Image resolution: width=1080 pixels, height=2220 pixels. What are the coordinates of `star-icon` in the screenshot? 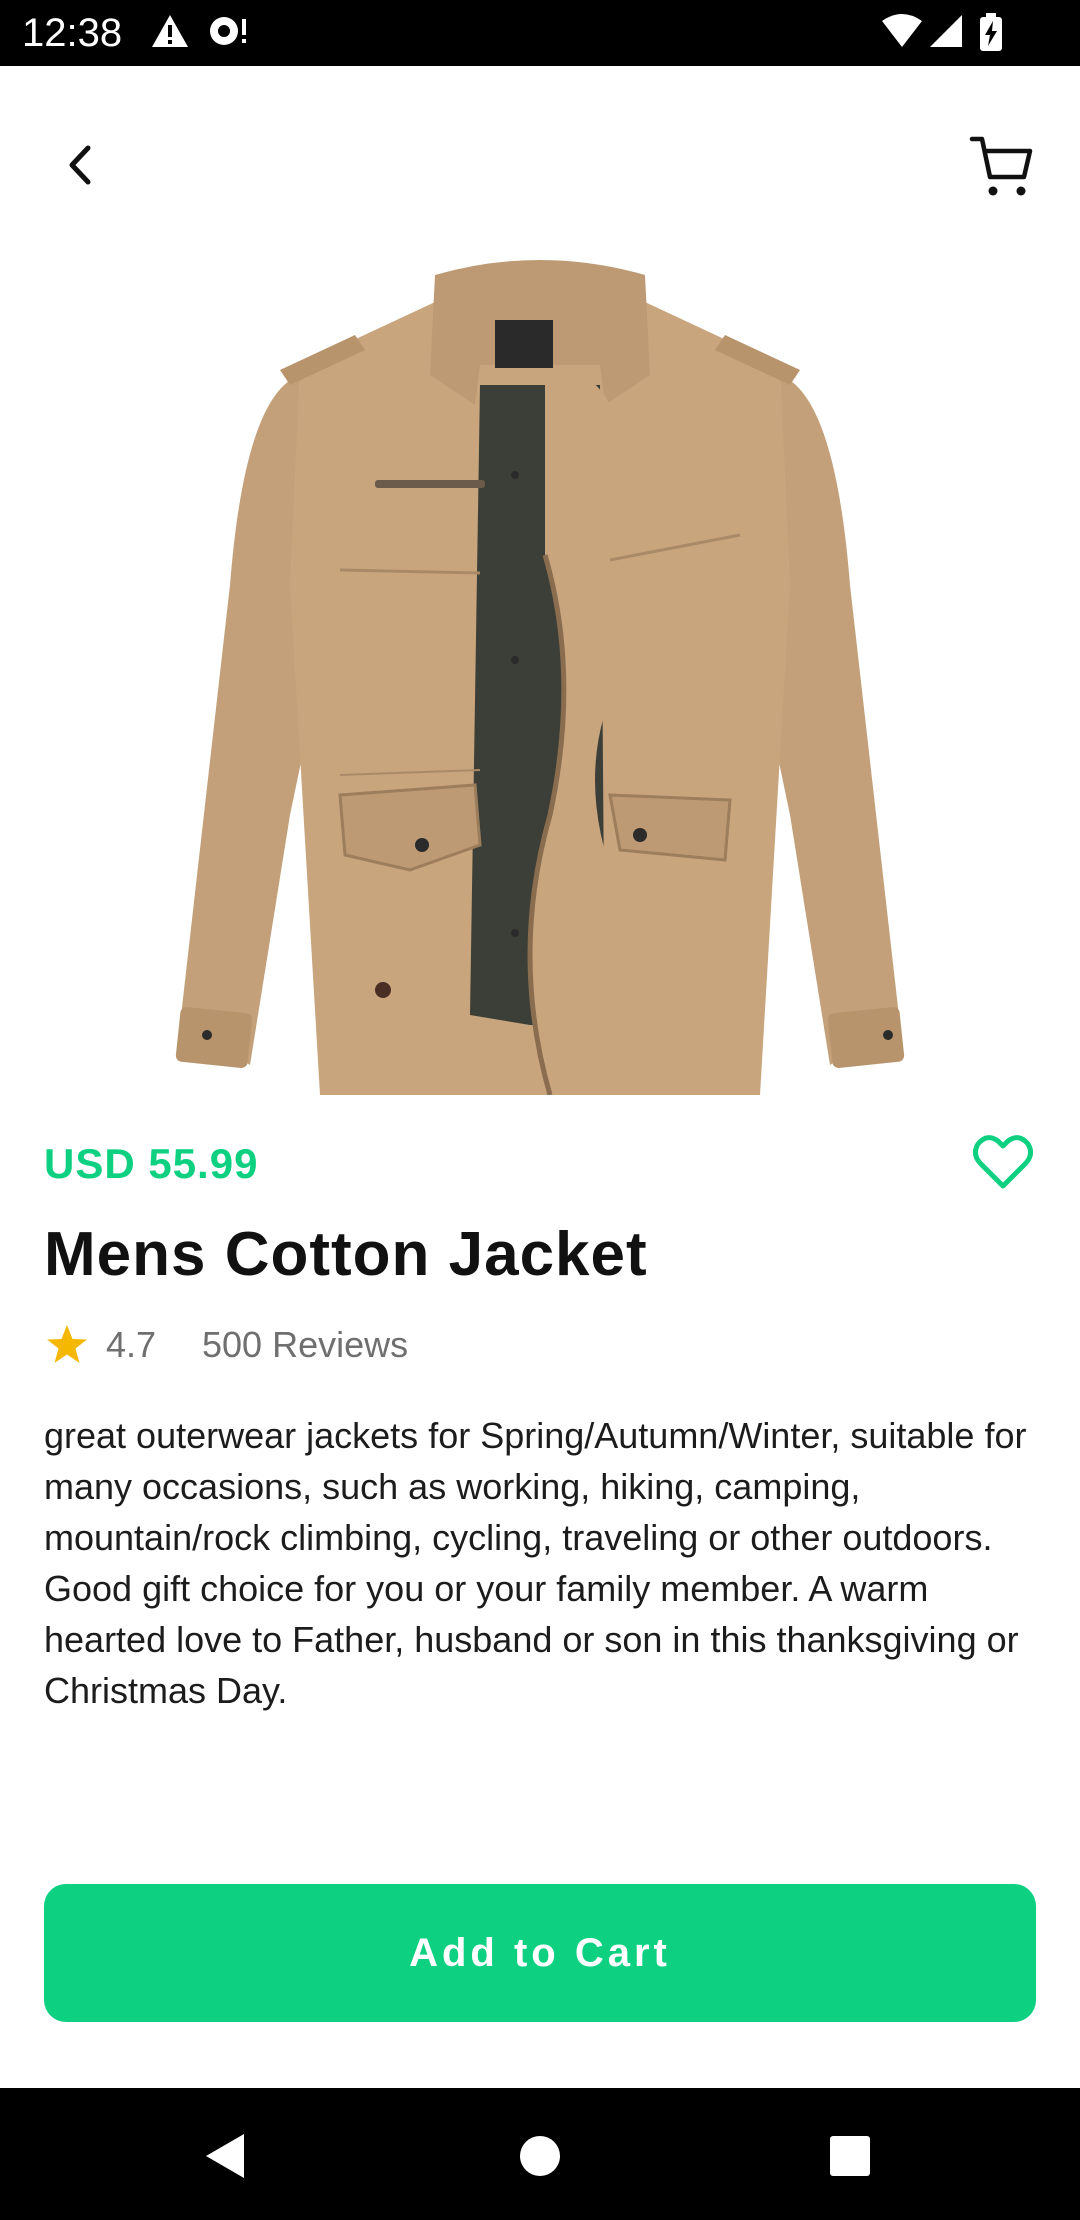 It's located at (67, 1344).